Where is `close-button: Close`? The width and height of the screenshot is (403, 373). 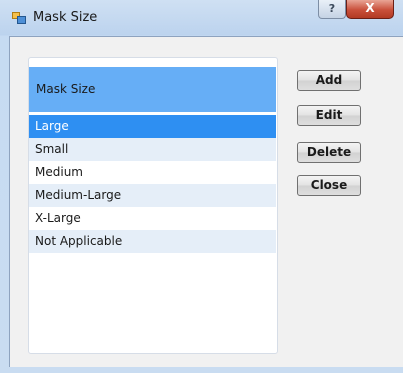 close-button: Close is located at coordinates (329, 185).